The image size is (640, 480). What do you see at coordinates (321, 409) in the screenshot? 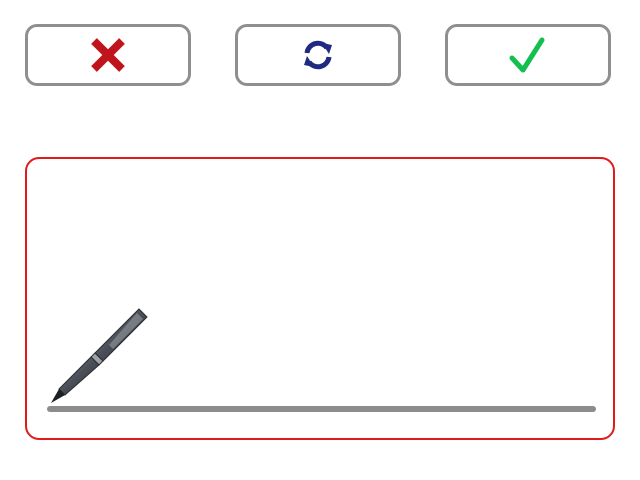
I see `signature-baseline` at bounding box center [321, 409].